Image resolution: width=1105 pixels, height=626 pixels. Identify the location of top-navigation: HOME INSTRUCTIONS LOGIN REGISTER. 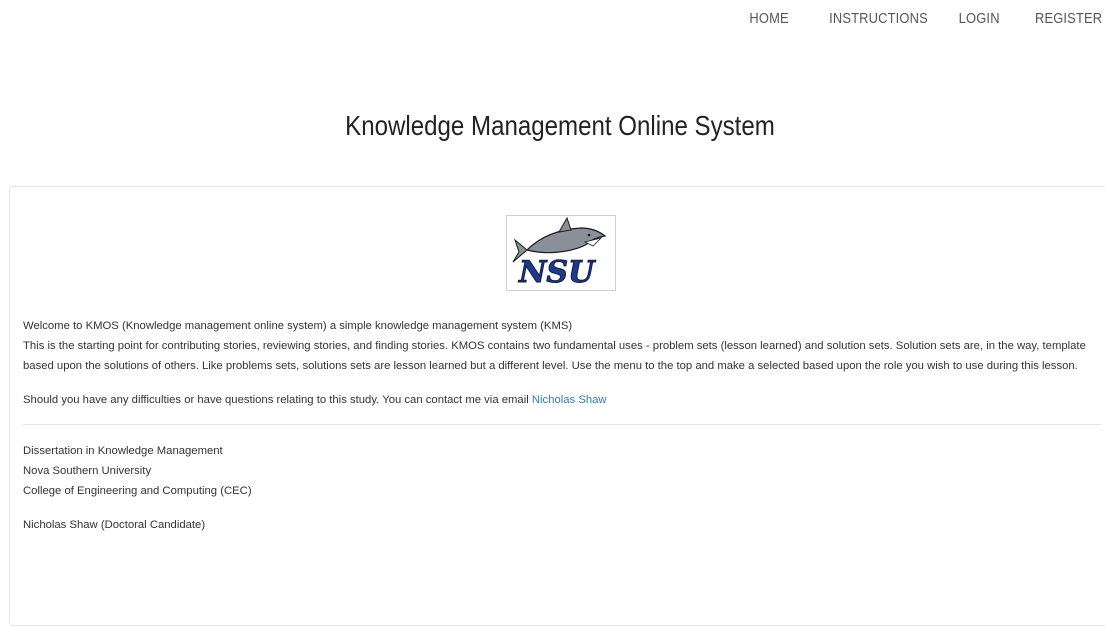
(922, 18).